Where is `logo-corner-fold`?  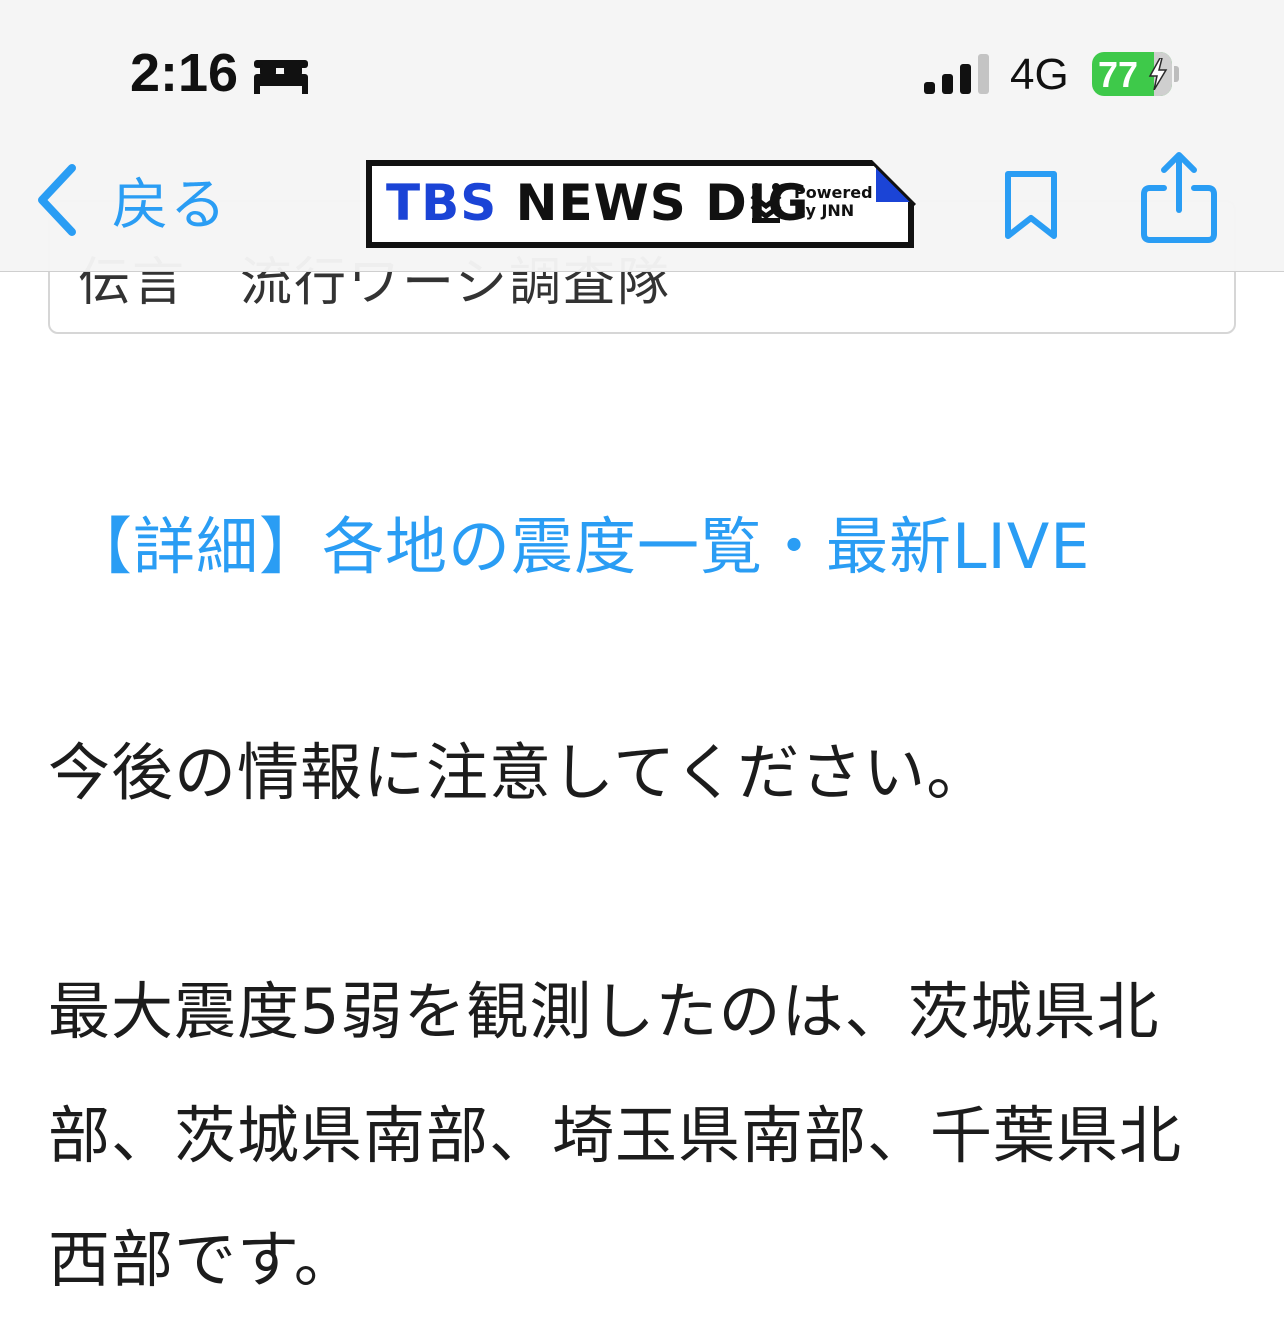 logo-corner-fold is located at coordinates (894, 182).